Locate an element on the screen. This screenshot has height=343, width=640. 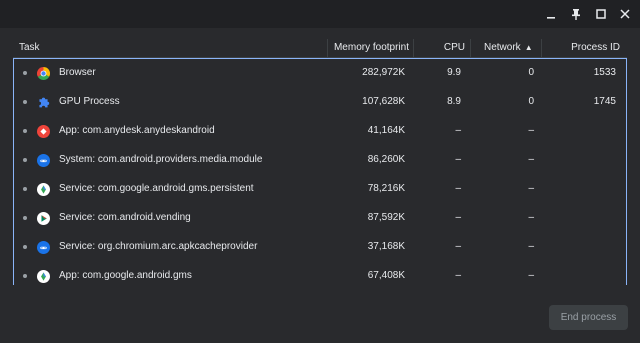
table-row: Browser 282,972K 9.9 0 1533 is located at coordinates (320, 73).